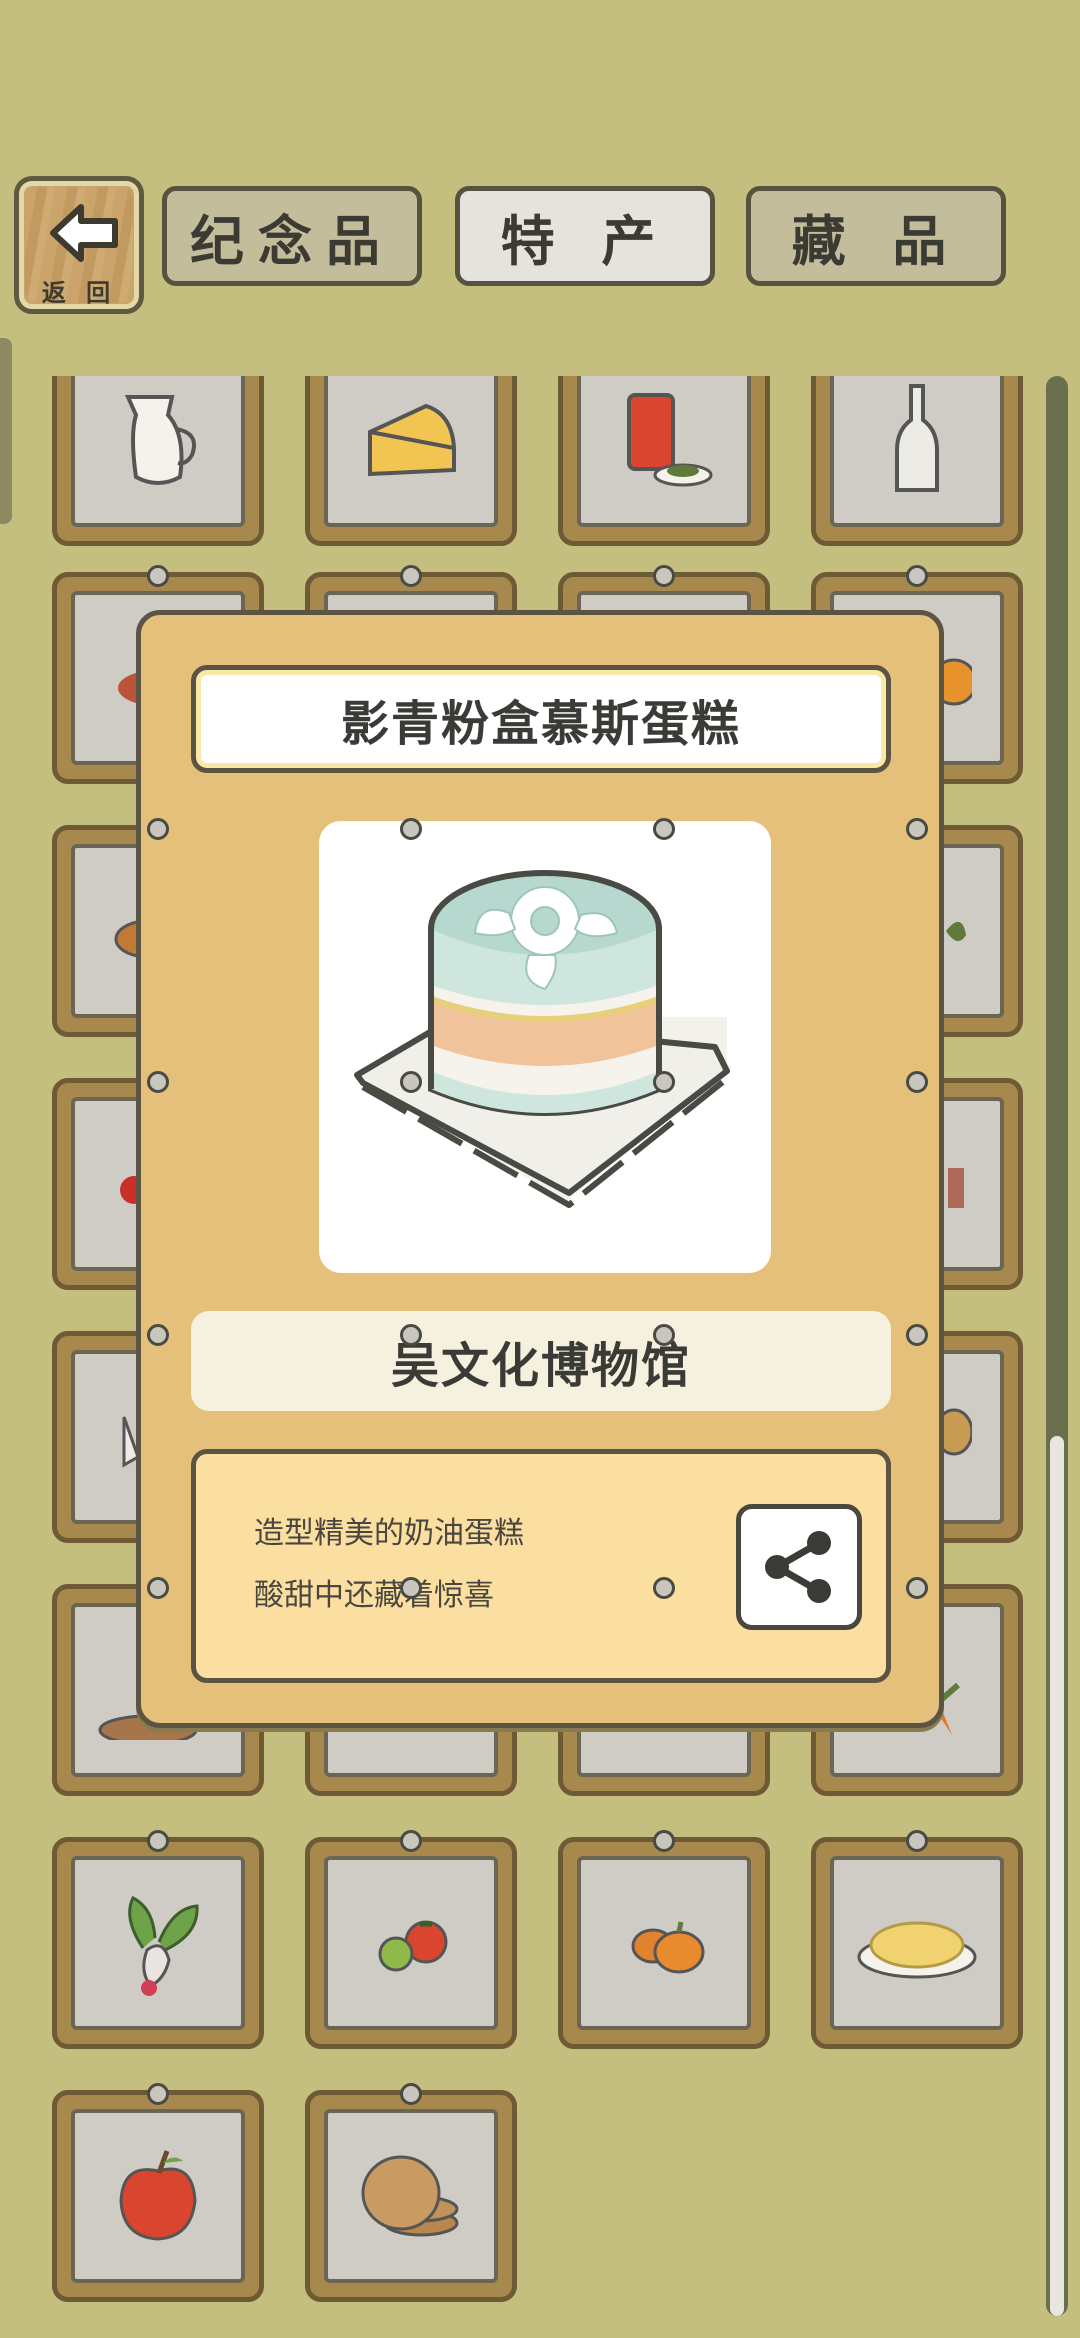 The image size is (1080, 2338). What do you see at coordinates (585, 236) in the screenshot?
I see `tab-specialties: 特 产` at bounding box center [585, 236].